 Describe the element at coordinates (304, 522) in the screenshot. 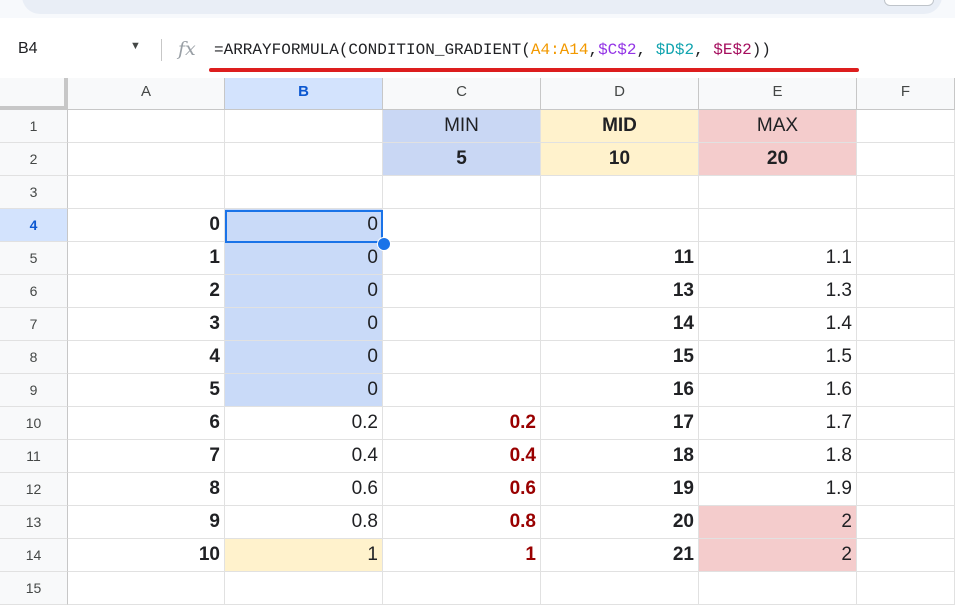

I see `cell-b13: 0.8` at that location.